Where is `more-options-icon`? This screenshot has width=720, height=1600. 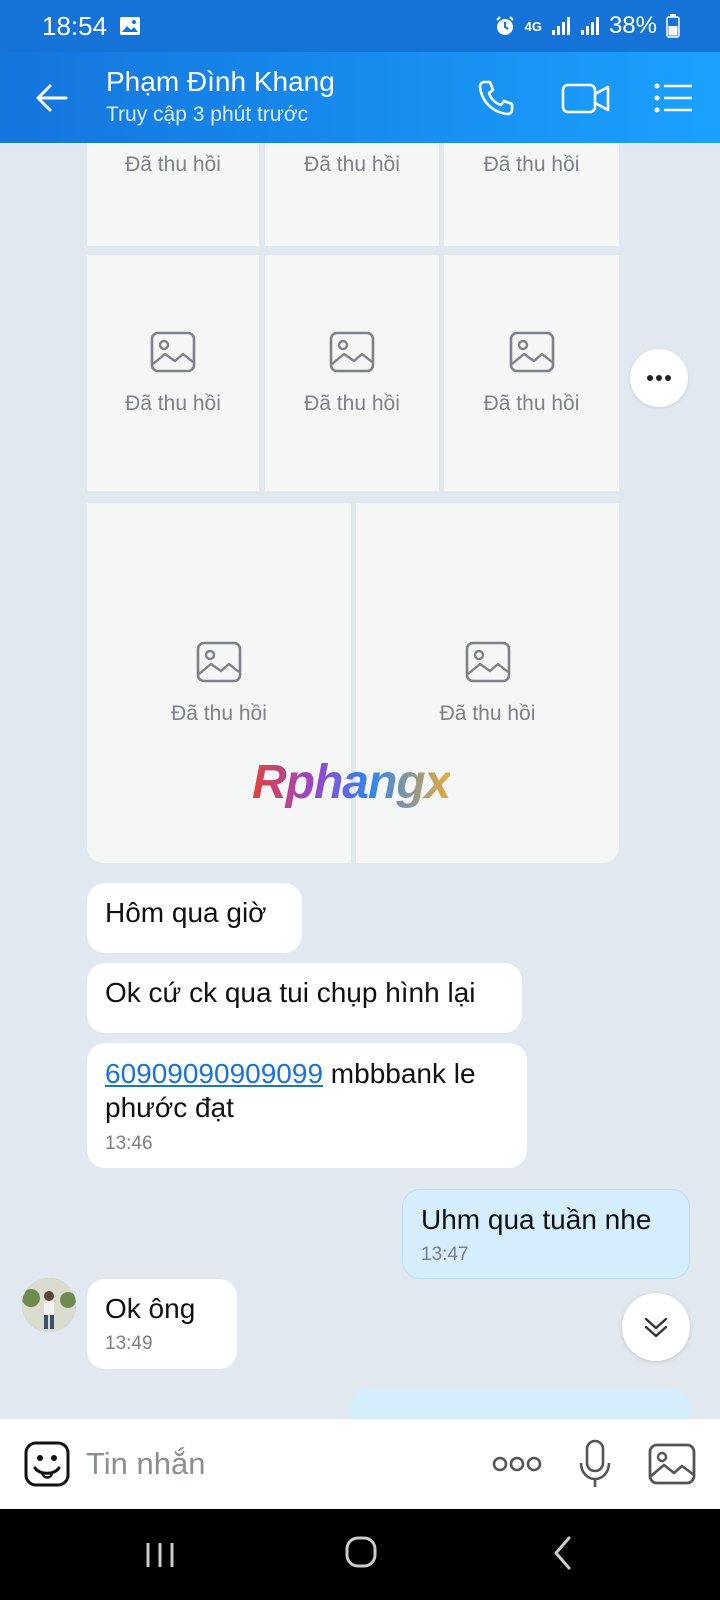 more-options-icon is located at coordinates (517, 1464).